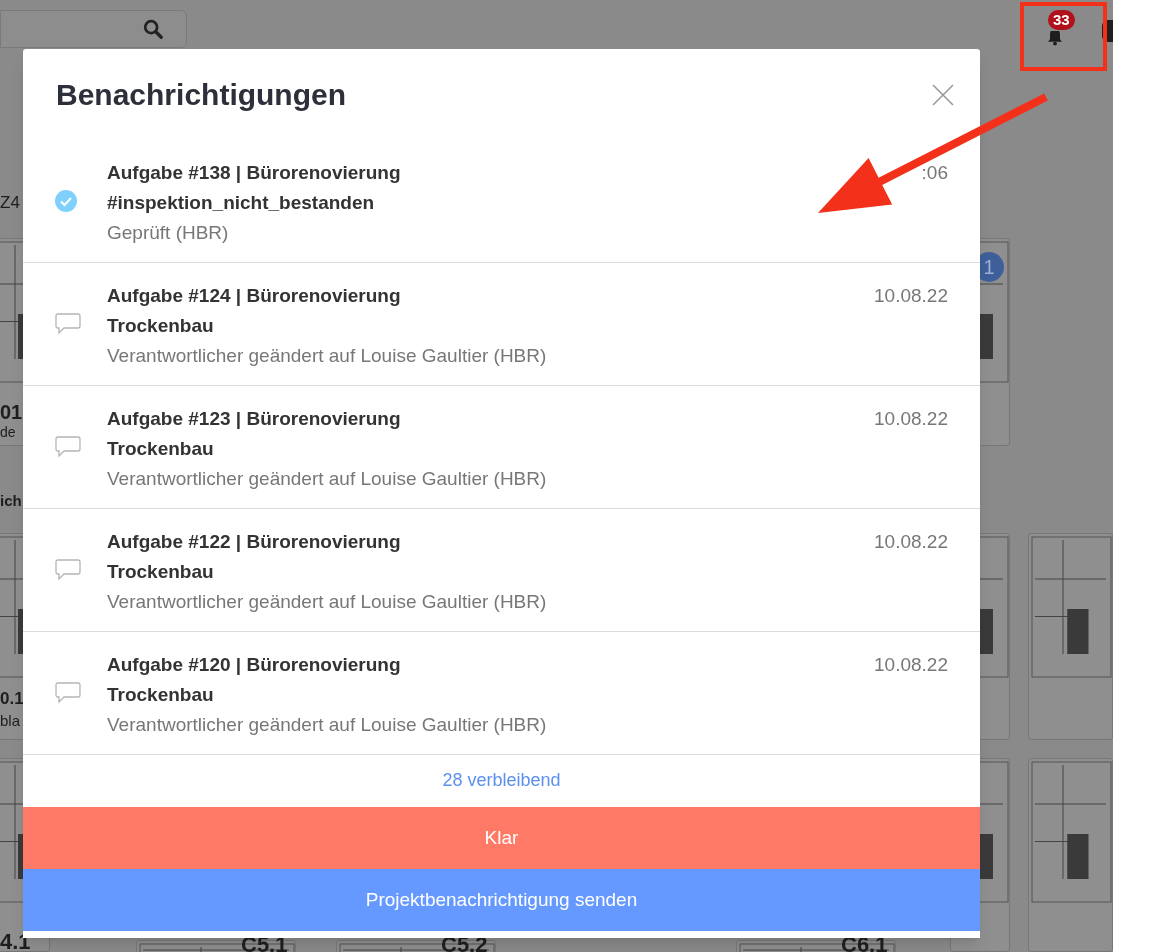 The image size is (1154, 952). I want to click on notification-title: Aufgabe #122 | Bürorenovierung, so click(254, 542).